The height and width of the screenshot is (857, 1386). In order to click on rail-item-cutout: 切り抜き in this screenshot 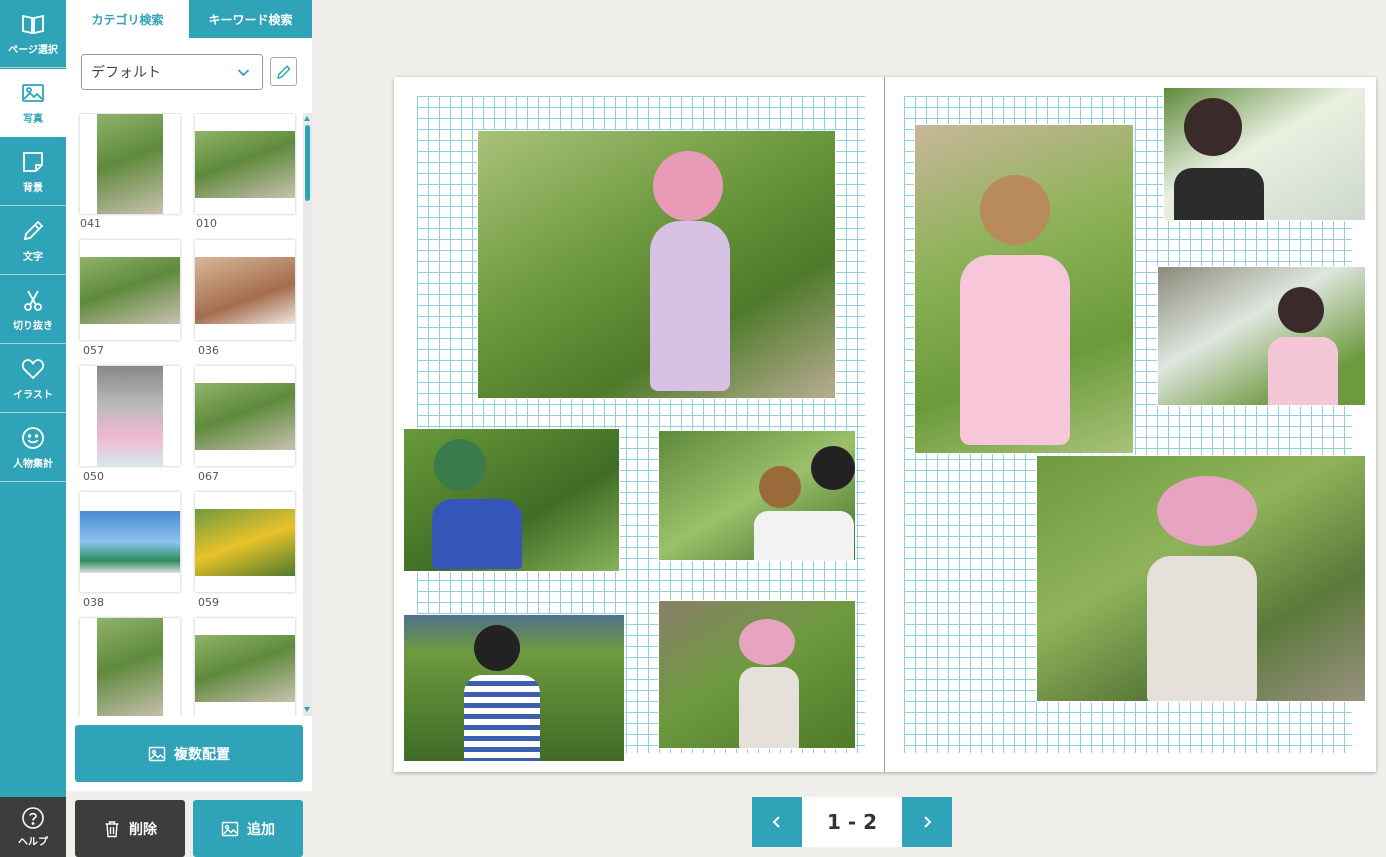, I will do `click(33, 310)`.